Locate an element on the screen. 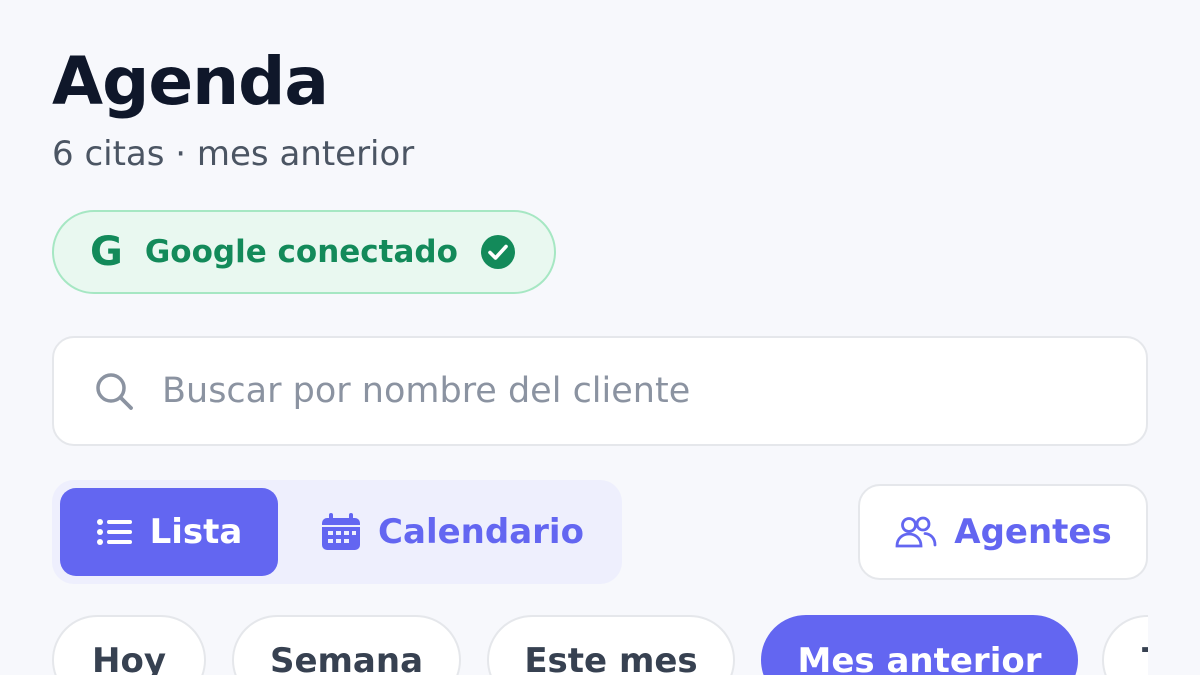  filter-chip-label: Mes anterior is located at coordinates (919, 658).